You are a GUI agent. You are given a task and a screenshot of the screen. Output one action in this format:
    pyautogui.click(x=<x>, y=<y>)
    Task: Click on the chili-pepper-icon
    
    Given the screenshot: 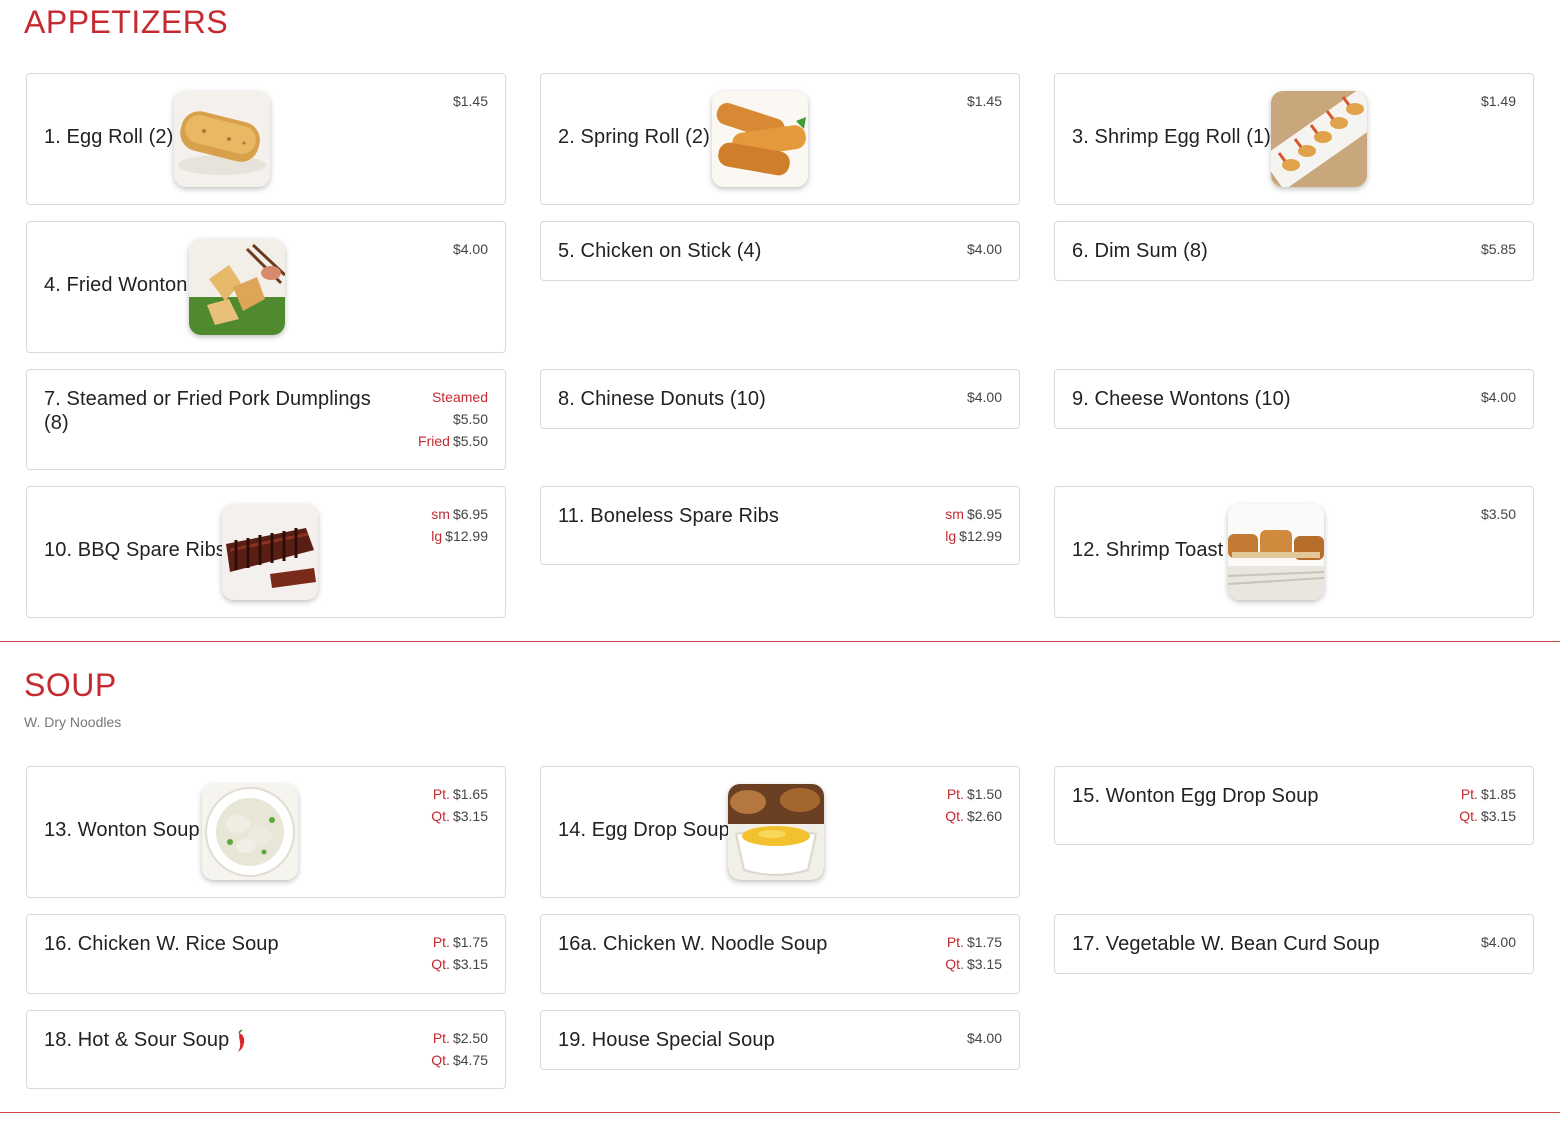 What is the action you would take?
    pyautogui.click(x=240, y=1041)
    